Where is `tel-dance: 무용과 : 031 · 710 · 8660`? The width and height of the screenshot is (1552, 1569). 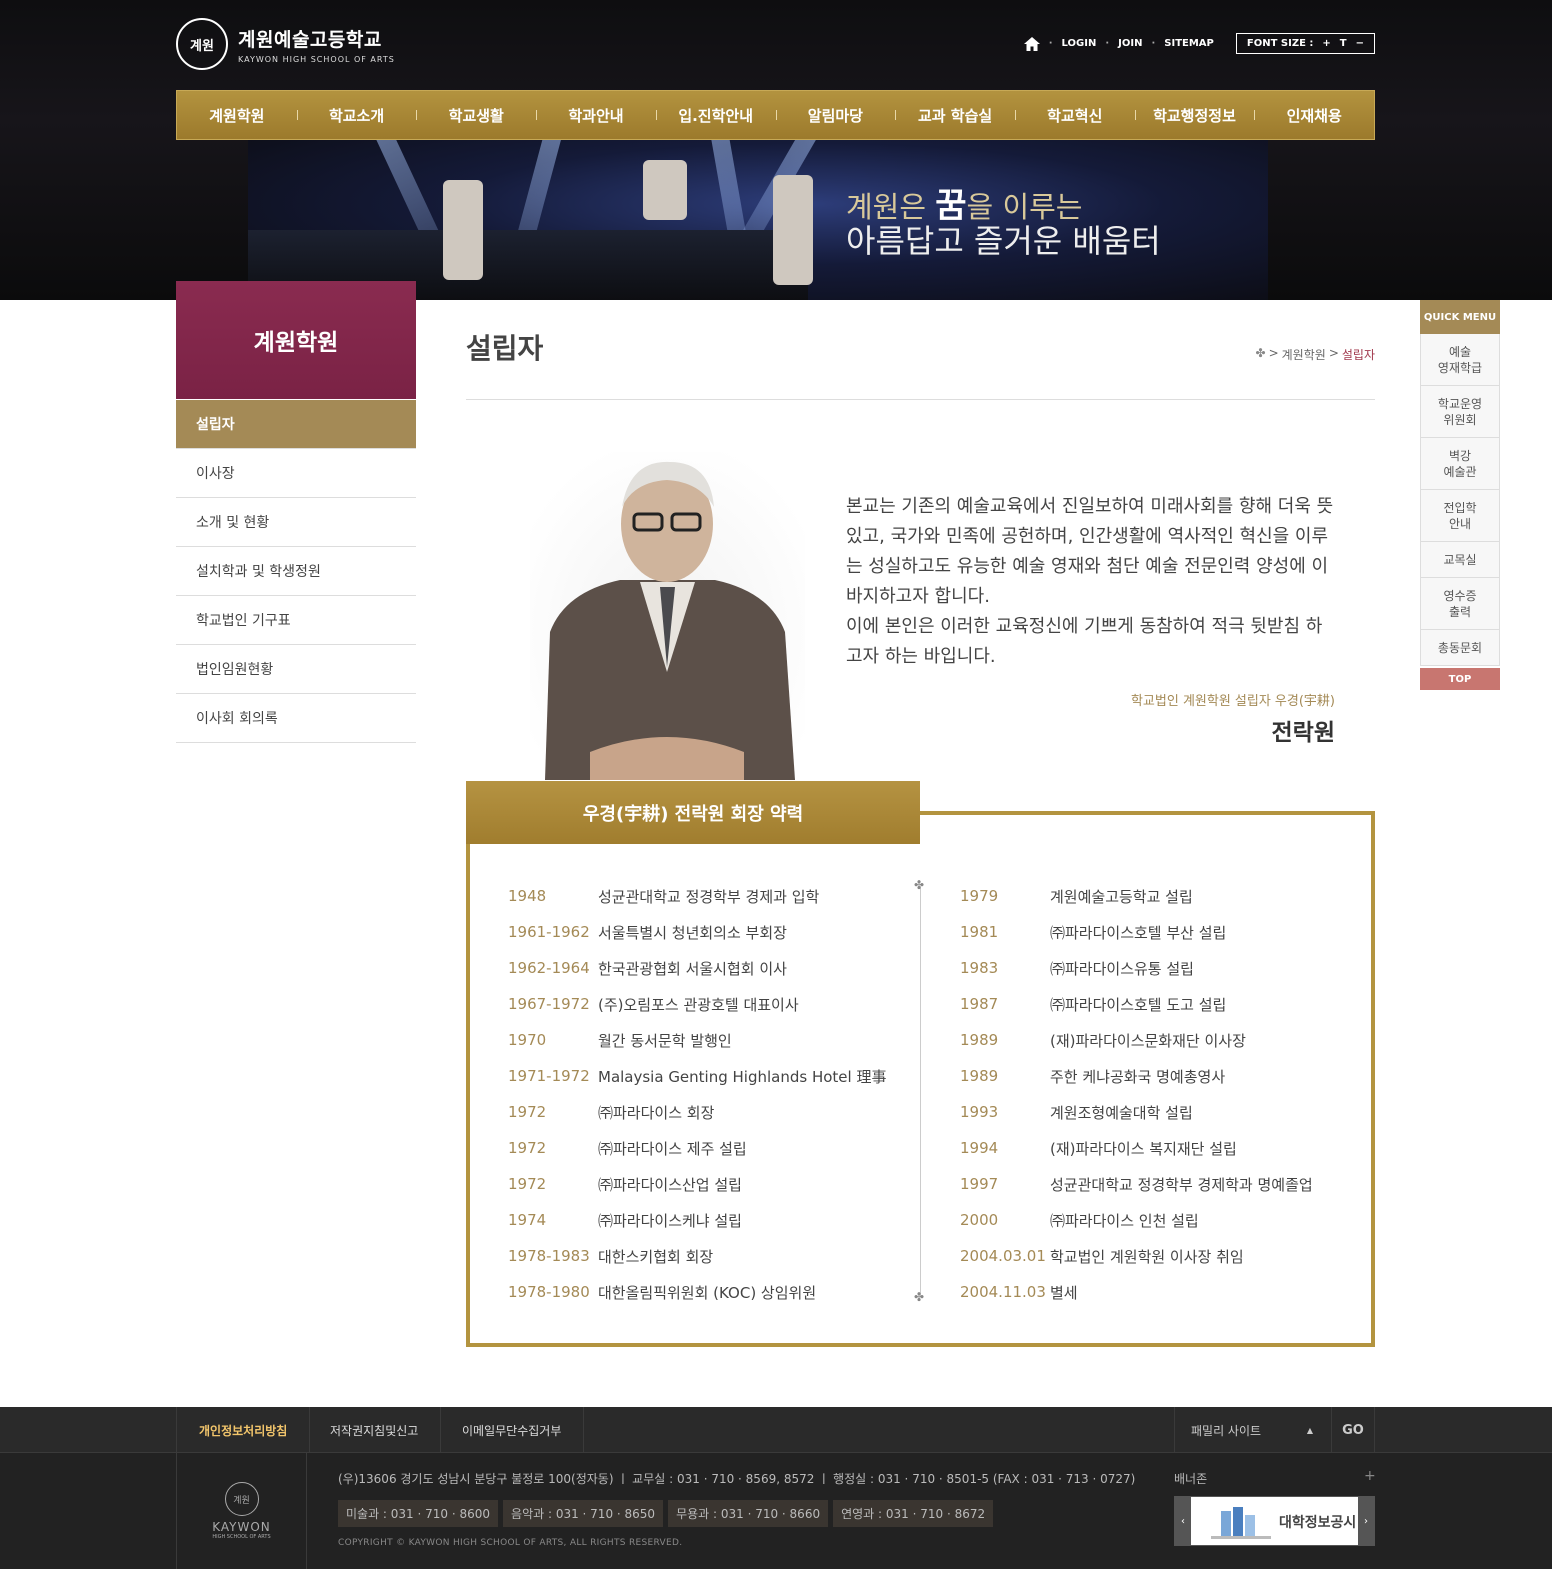
tel-dance: 무용과 : 031 · 710 · 8660 is located at coordinates (748, 1513).